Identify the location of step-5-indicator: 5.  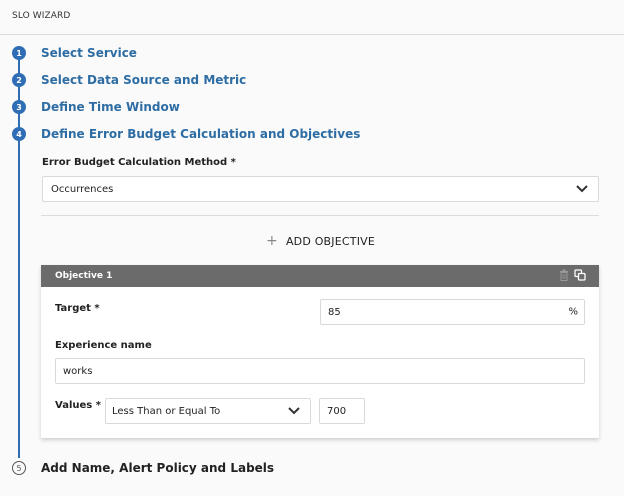
(19, 468).